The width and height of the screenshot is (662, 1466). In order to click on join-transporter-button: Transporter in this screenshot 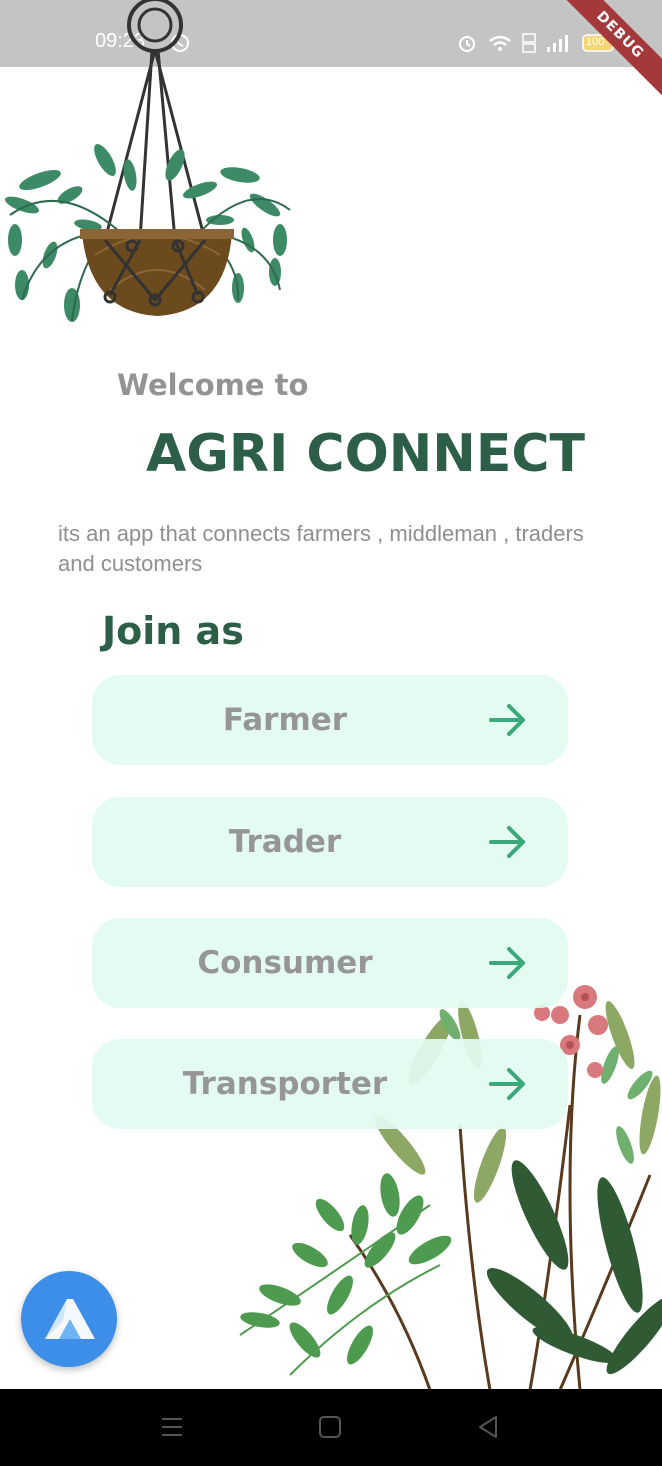, I will do `click(330, 1084)`.